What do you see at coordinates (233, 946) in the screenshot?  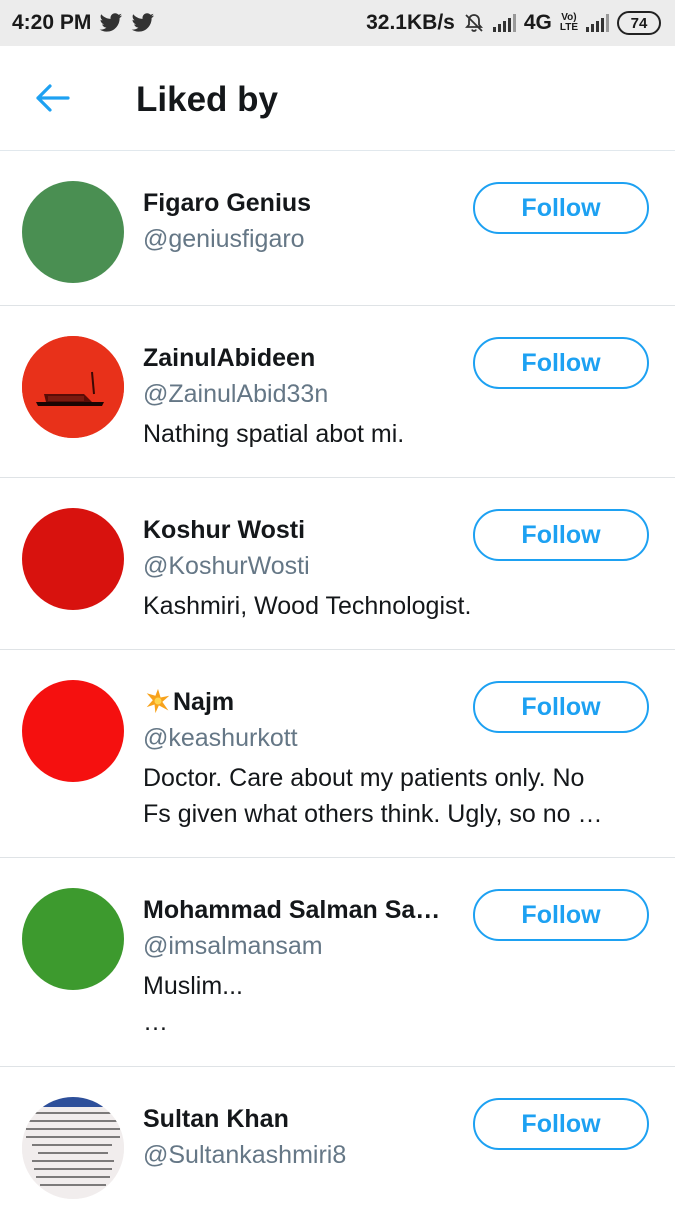 I see `user-handle: @imsalmansam` at bounding box center [233, 946].